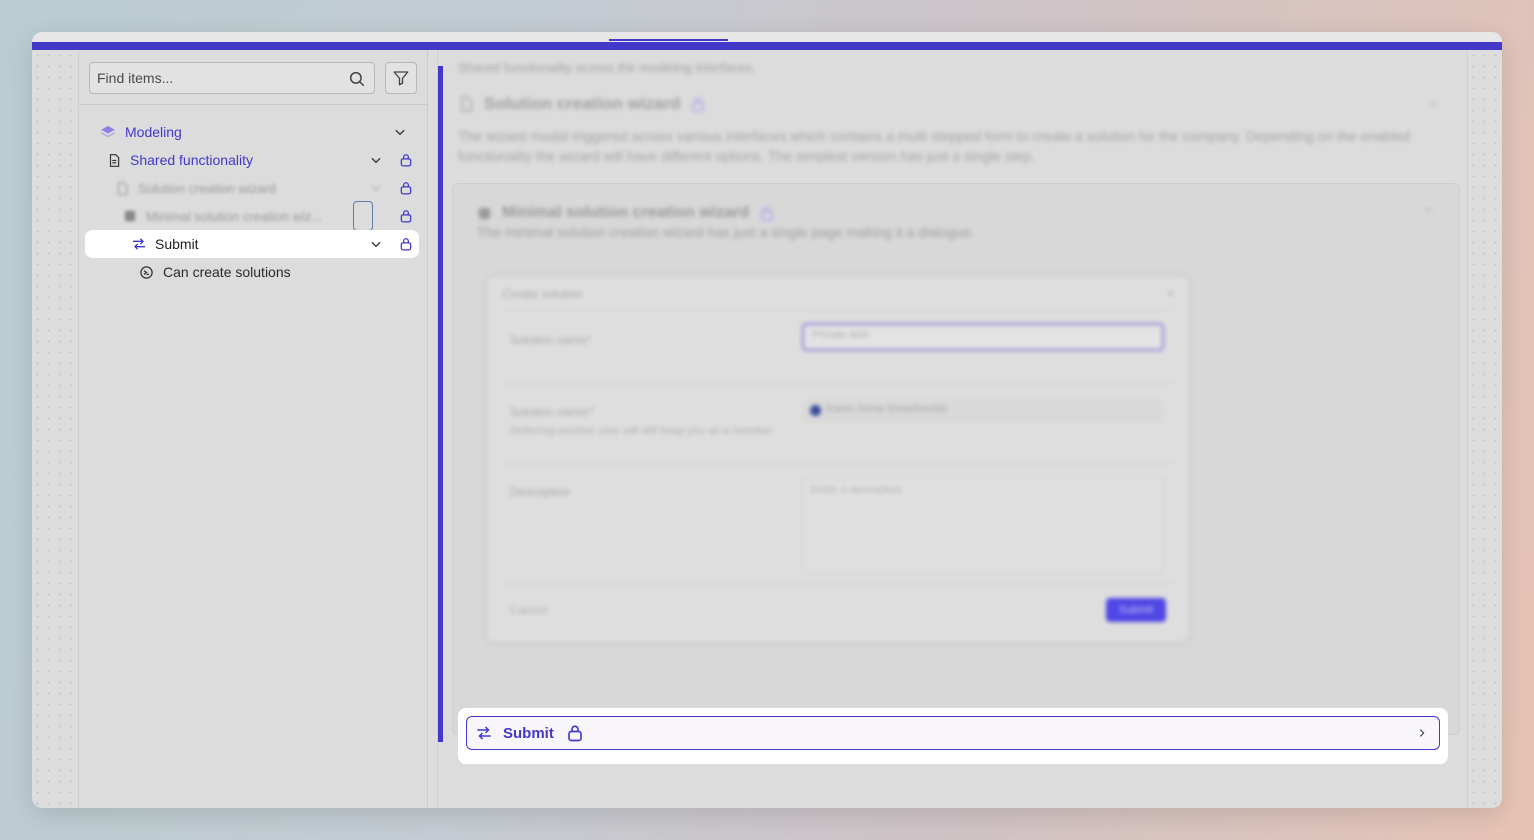 The image size is (1534, 840). Describe the element at coordinates (953, 733) in the screenshot. I see `submit-action-row: Submit` at that location.